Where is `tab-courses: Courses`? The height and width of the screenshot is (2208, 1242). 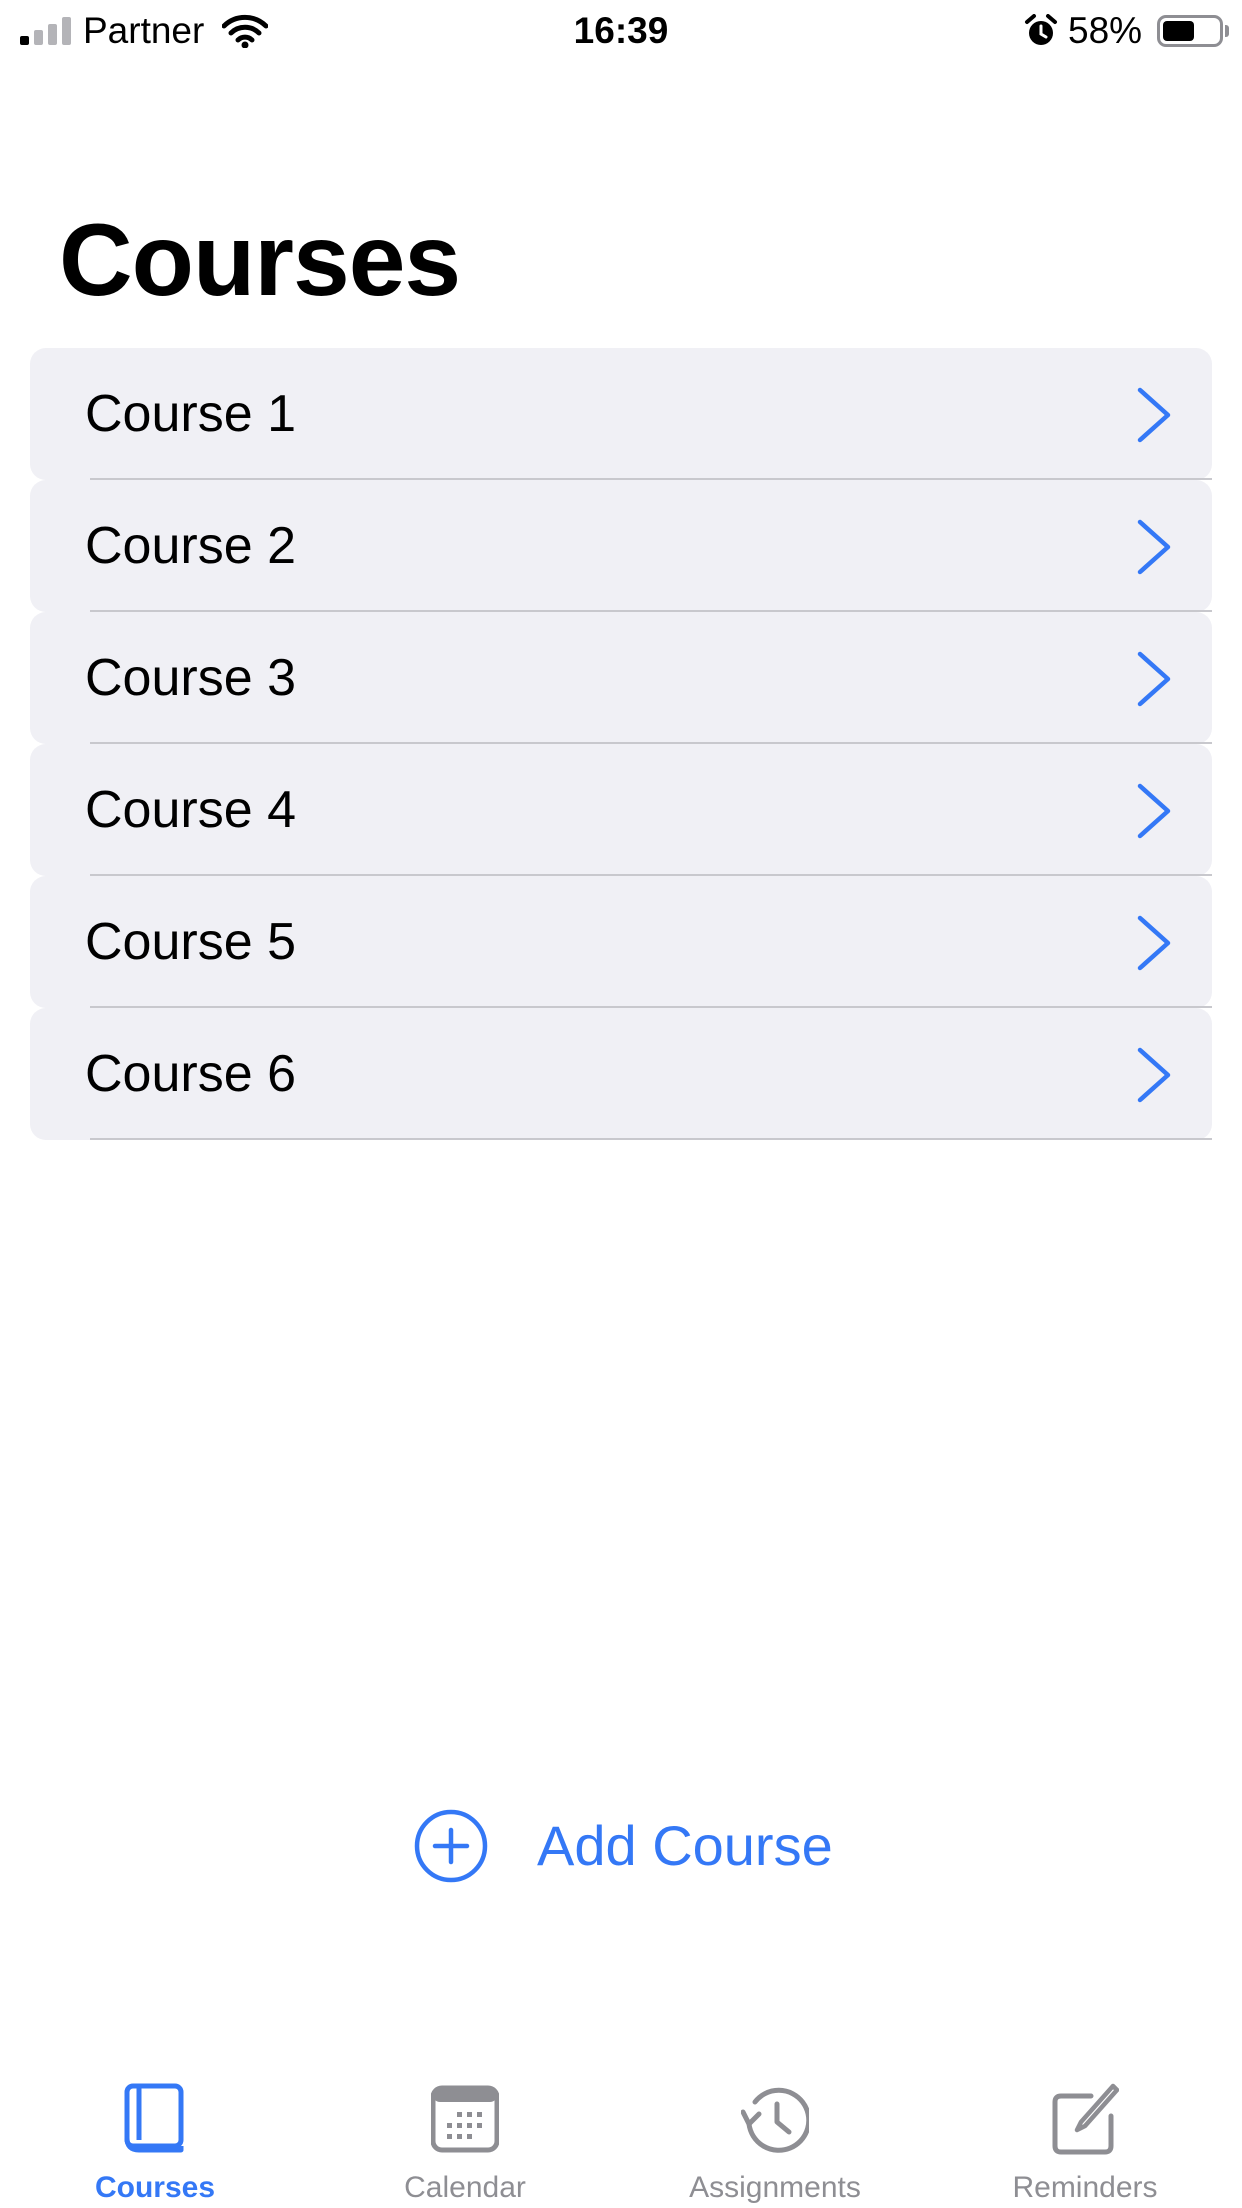
tab-courses: Courses is located at coordinates (155, 2139).